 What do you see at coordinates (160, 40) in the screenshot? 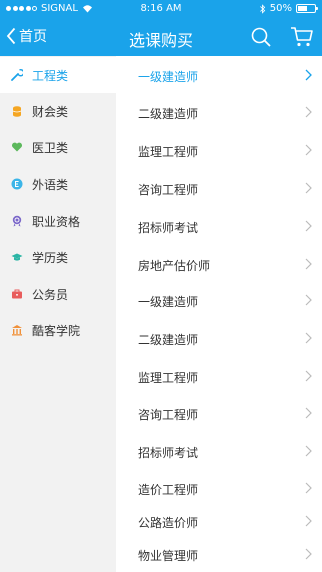
I see `page-title: 选课购买` at bounding box center [160, 40].